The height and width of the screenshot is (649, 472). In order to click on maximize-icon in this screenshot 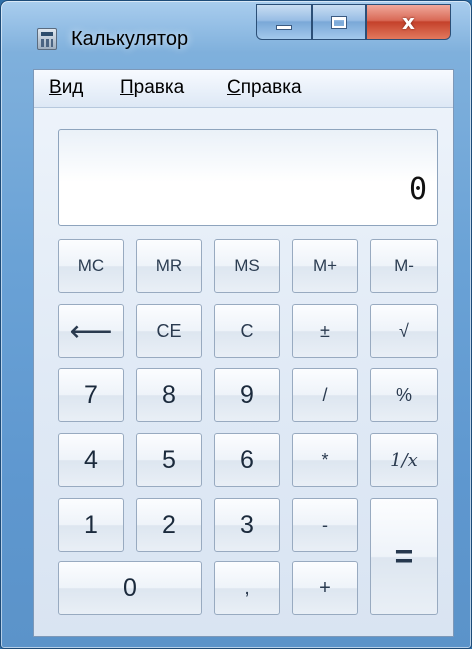, I will do `click(339, 22)`.